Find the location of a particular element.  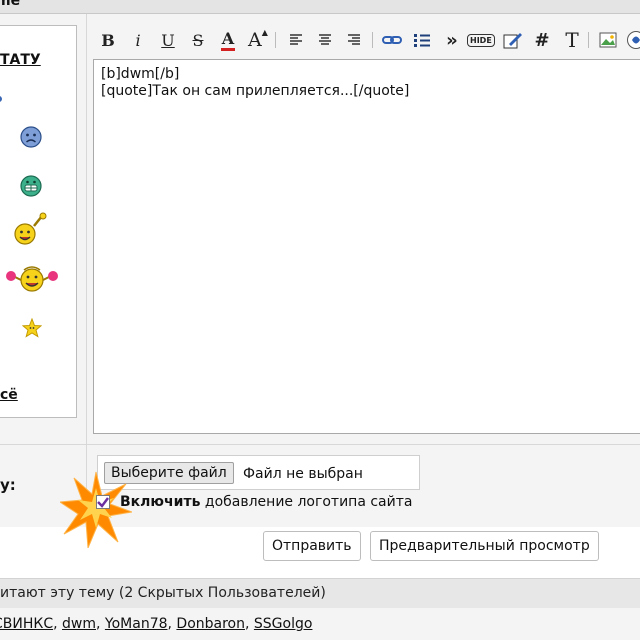

font-color-icon: A is located at coordinates (228, 40).